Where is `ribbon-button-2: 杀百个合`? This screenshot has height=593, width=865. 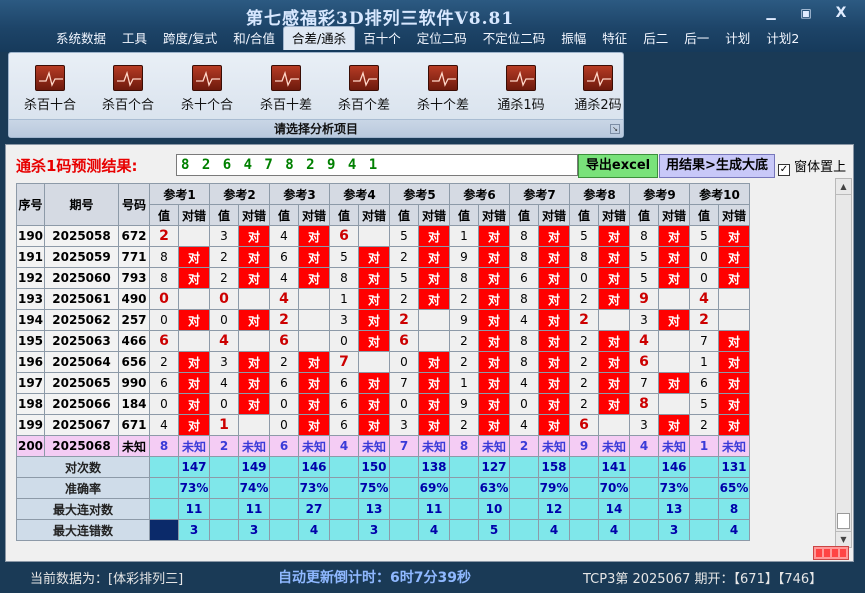 ribbon-button-2: 杀百个合 is located at coordinates (128, 89).